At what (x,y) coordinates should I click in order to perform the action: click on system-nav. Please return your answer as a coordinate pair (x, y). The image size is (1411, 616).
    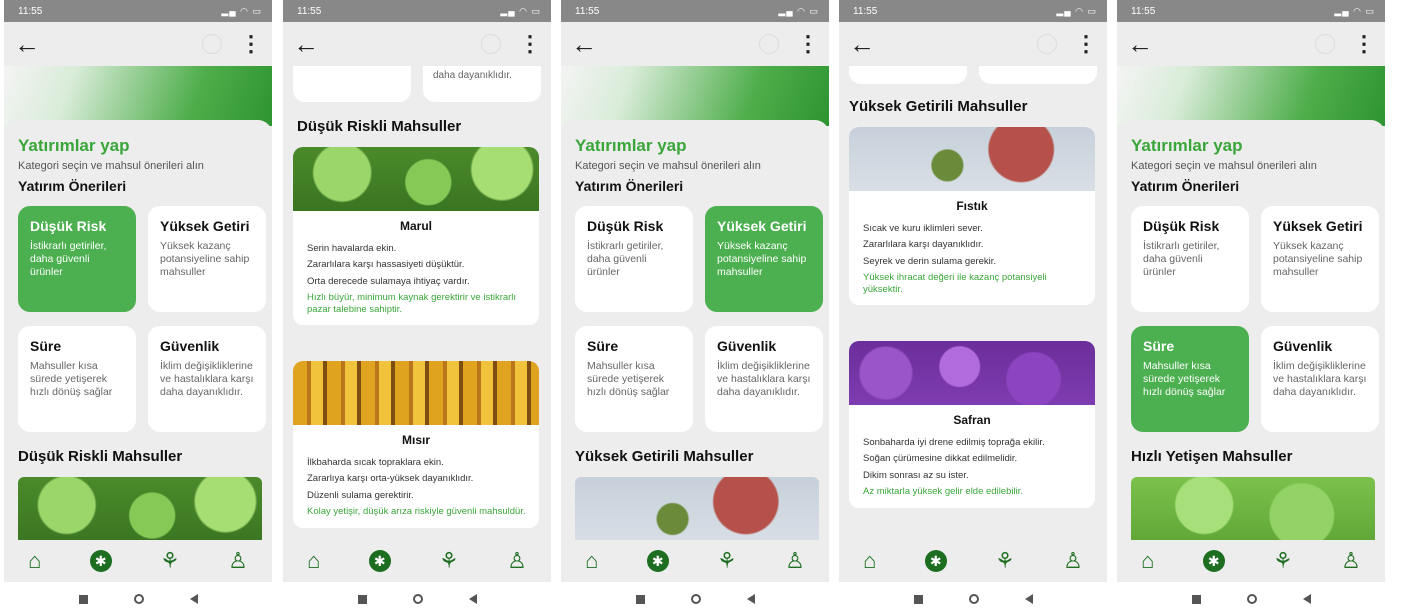
    Looking at the image, I should click on (1251, 599).